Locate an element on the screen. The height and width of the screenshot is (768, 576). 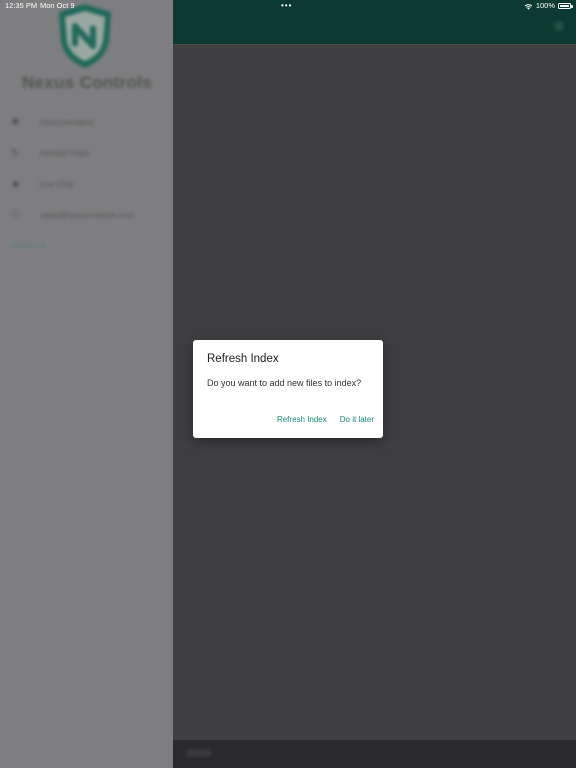
footer-item is located at coordinates (199, 753).